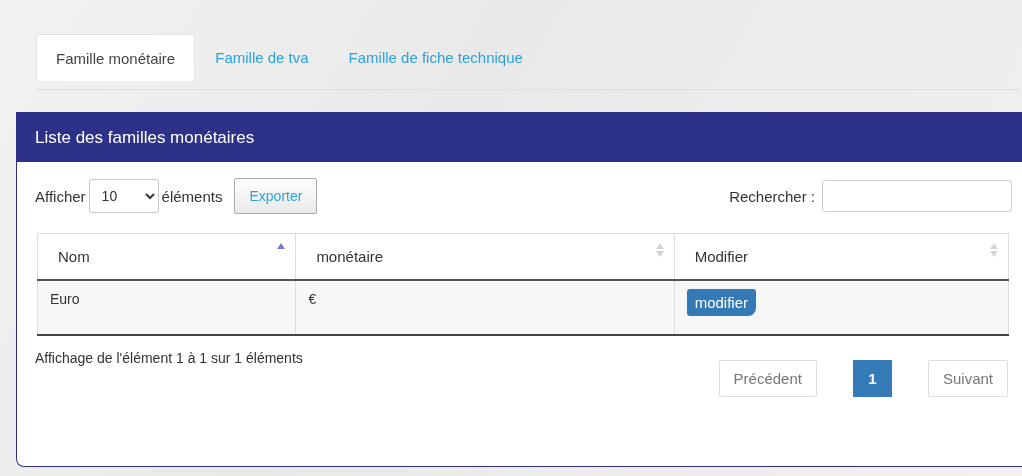  I want to click on tab: Famille monétaire, so click(116, 57).